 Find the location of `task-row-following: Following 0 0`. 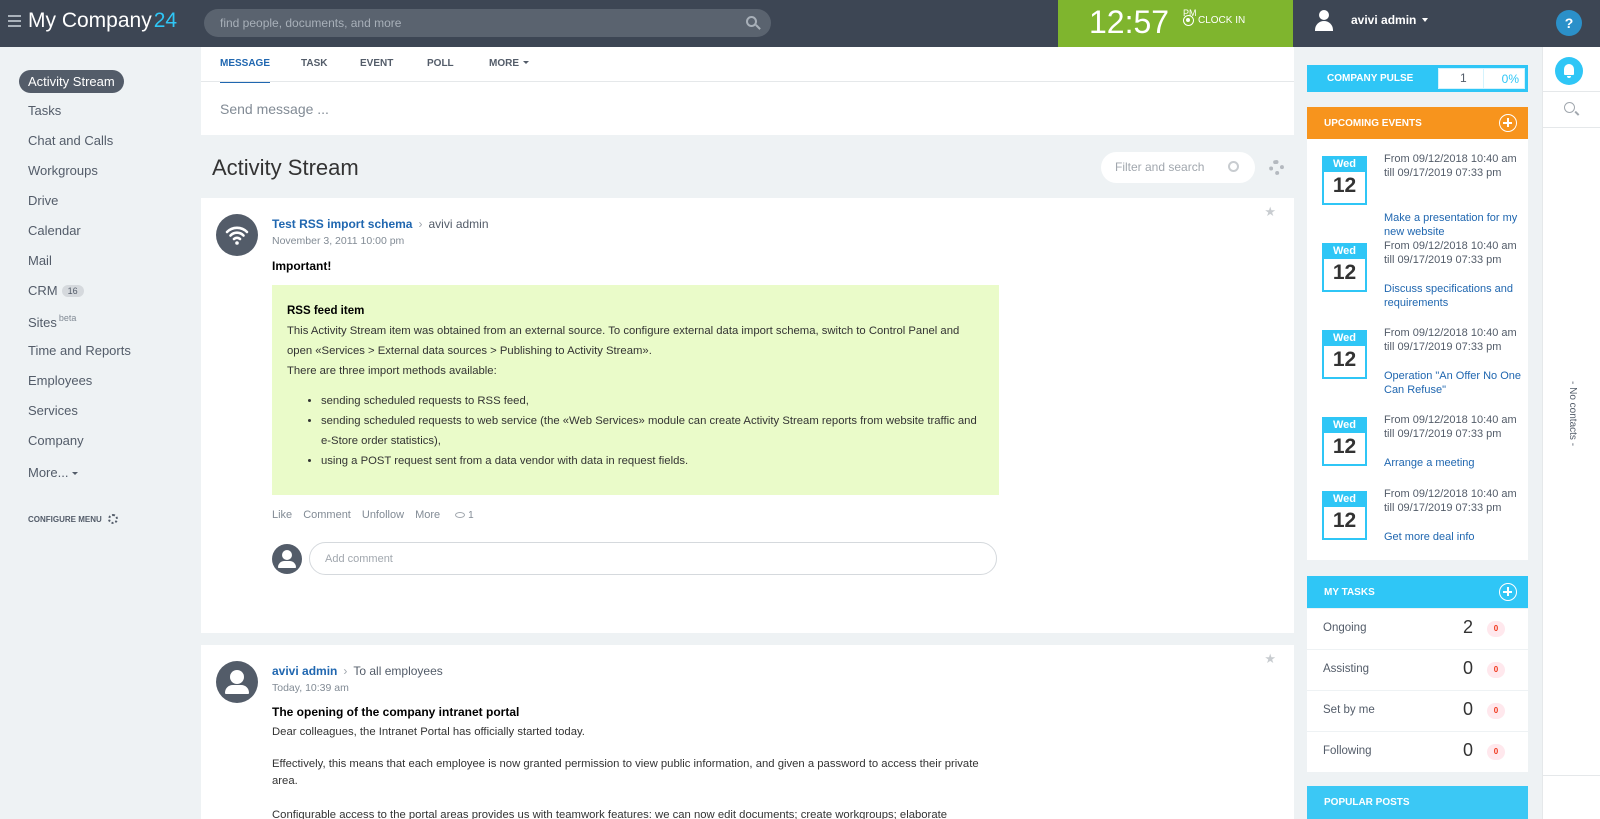

task-row-following: Following 0 0 is located at coordinates (1417, 752).